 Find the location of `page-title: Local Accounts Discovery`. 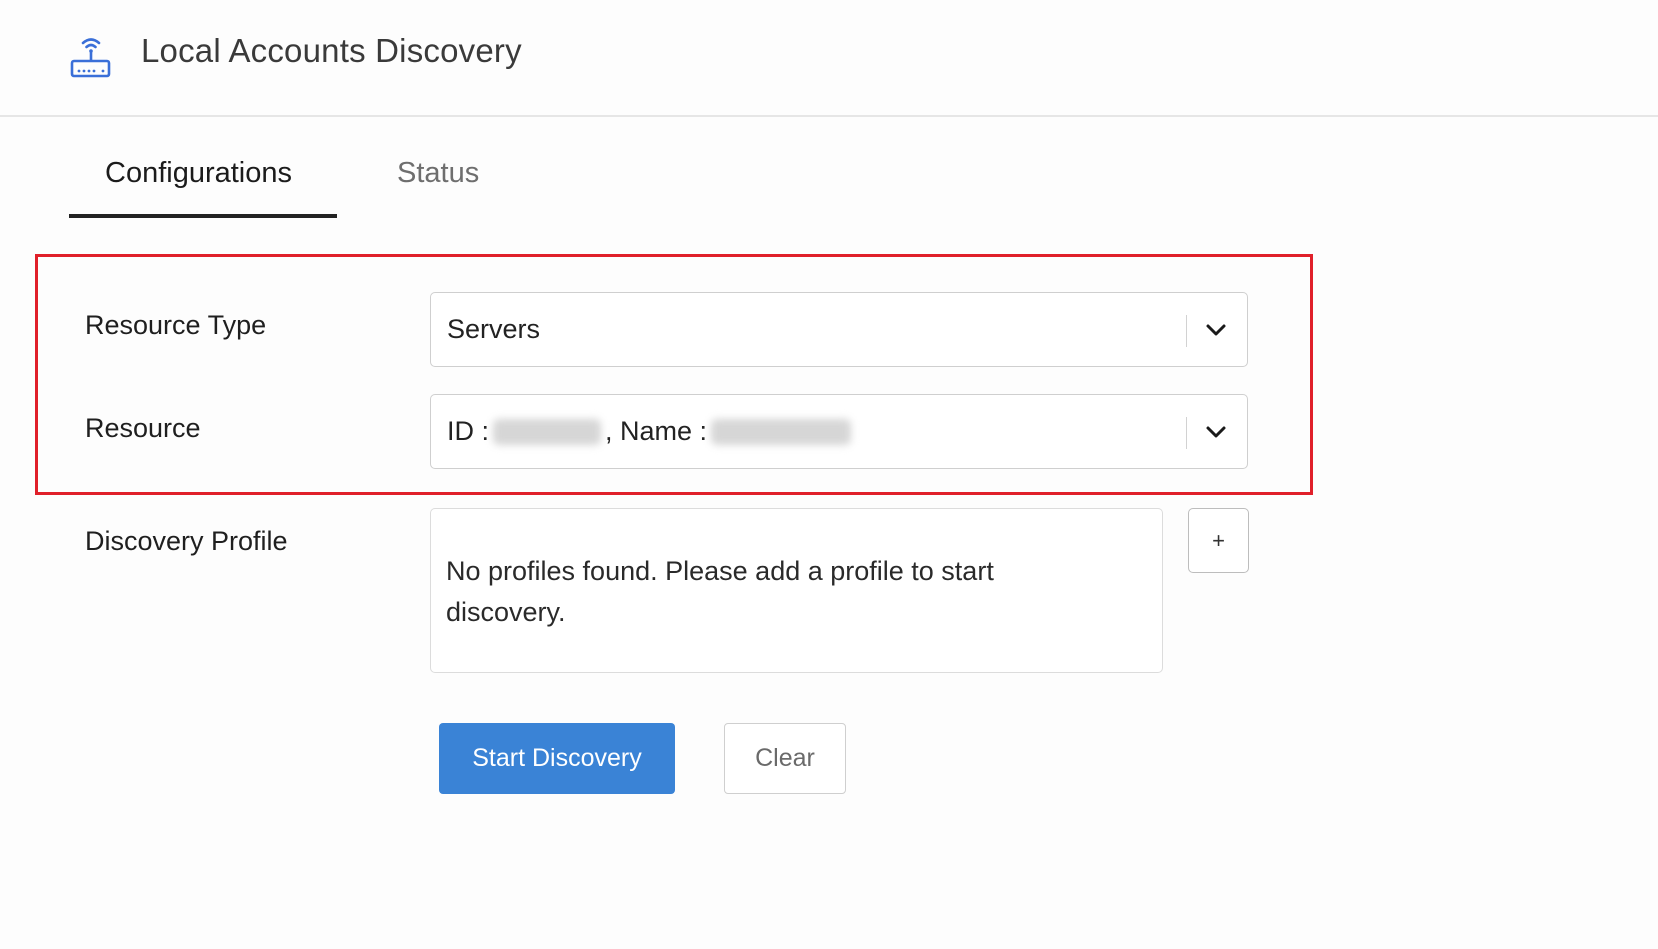

page-title: Local Accounts Discovery is located at coordinates (331, 50).